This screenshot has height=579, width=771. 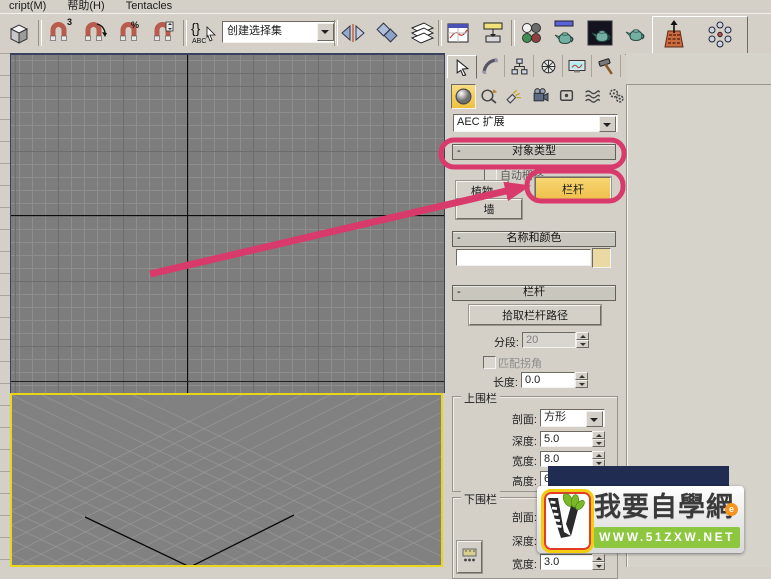 I want to click on utilities-hammer-icon, so click(x=605, y=66).